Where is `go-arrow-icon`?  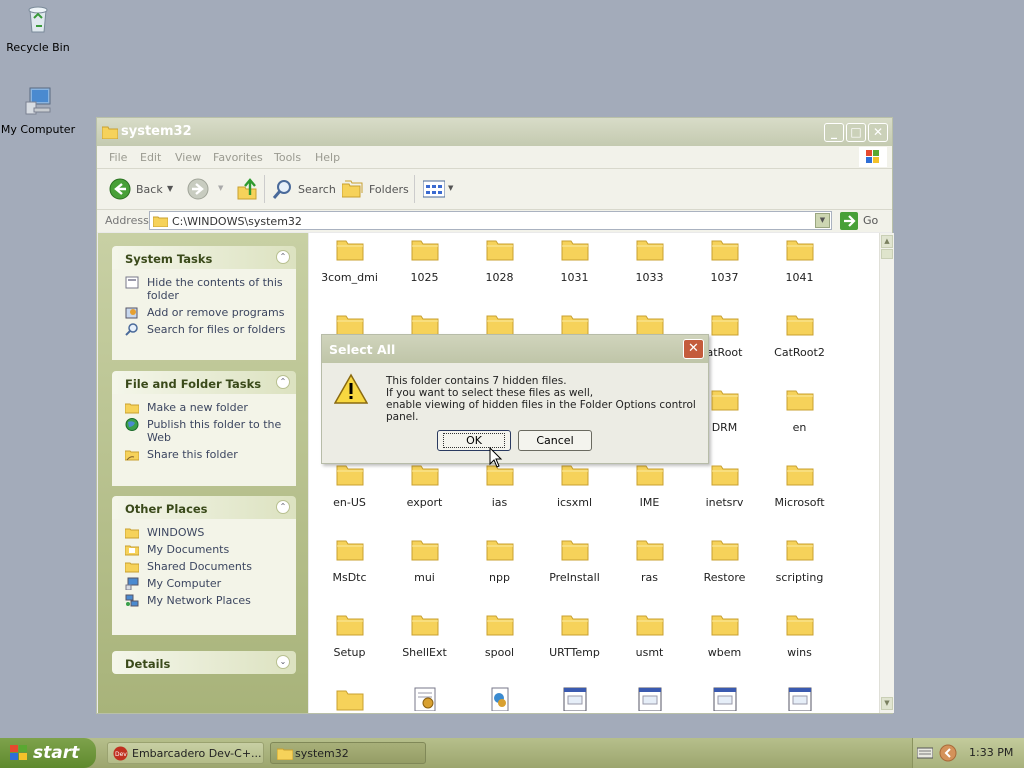 go-arrow-icon is located at coordinates (849, 221).